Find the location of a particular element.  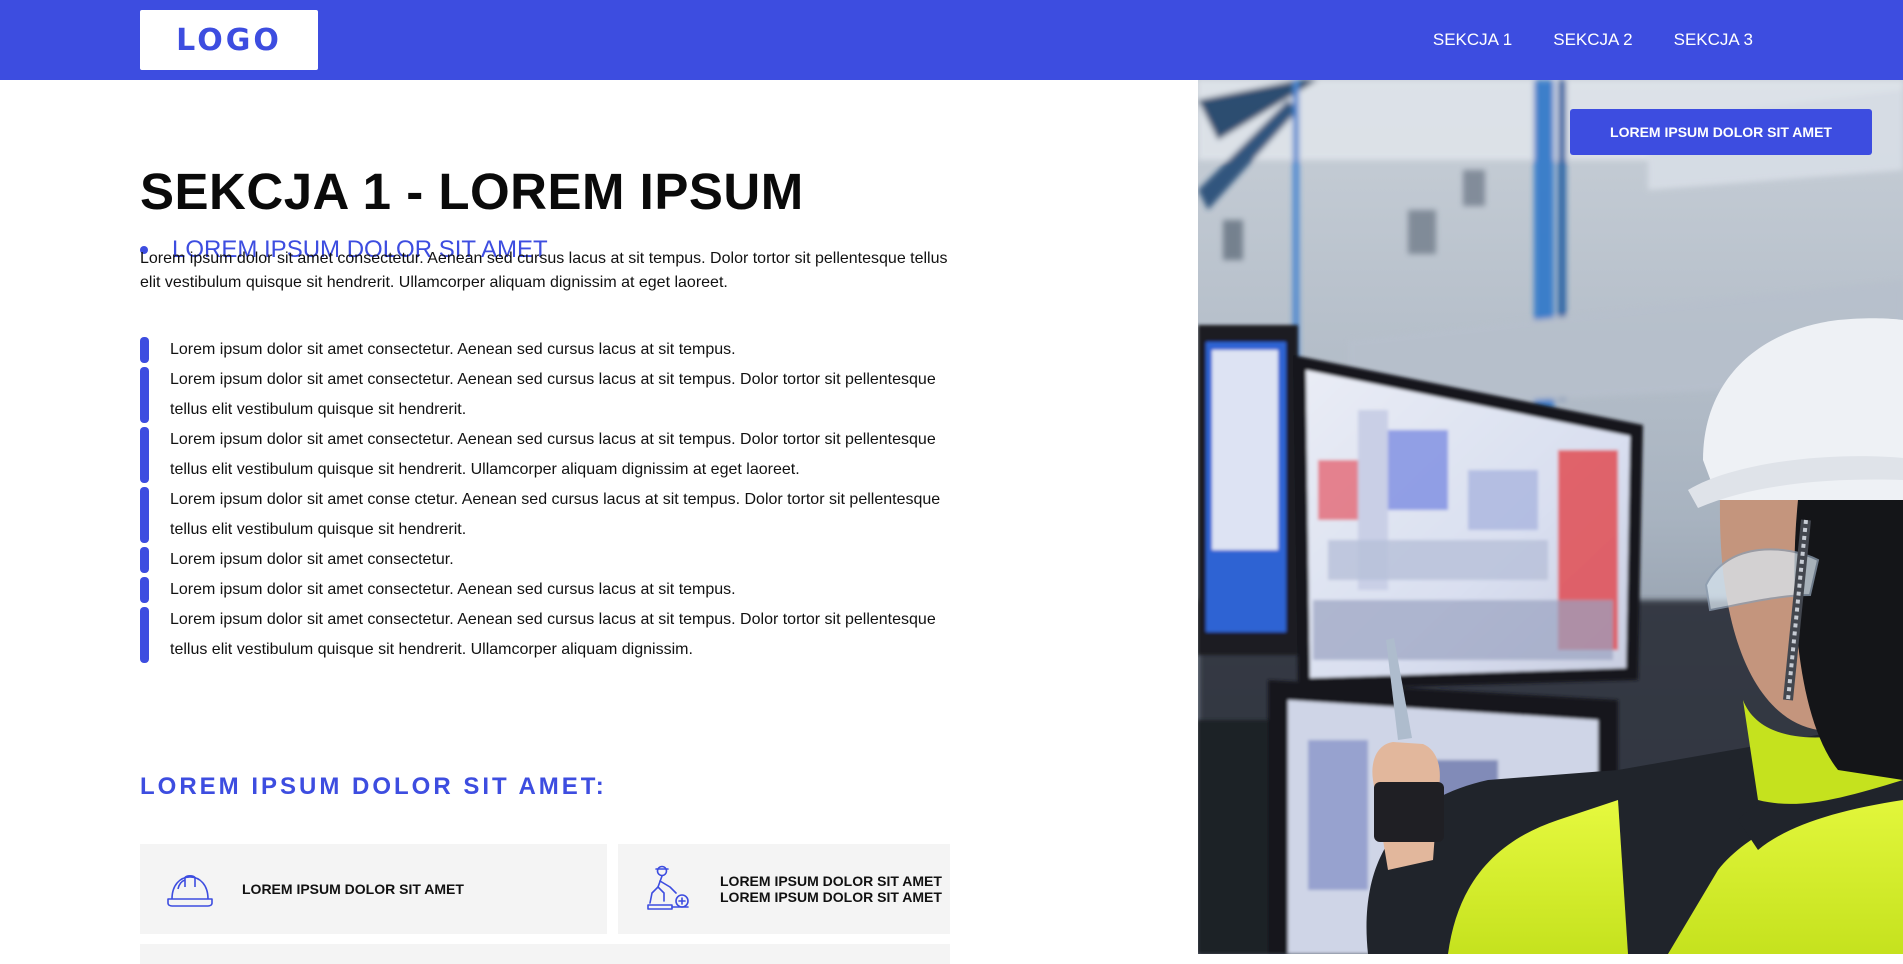

nav-link-sekcja-3: SEKCJA 3 is located at coordinates (1713, 40).